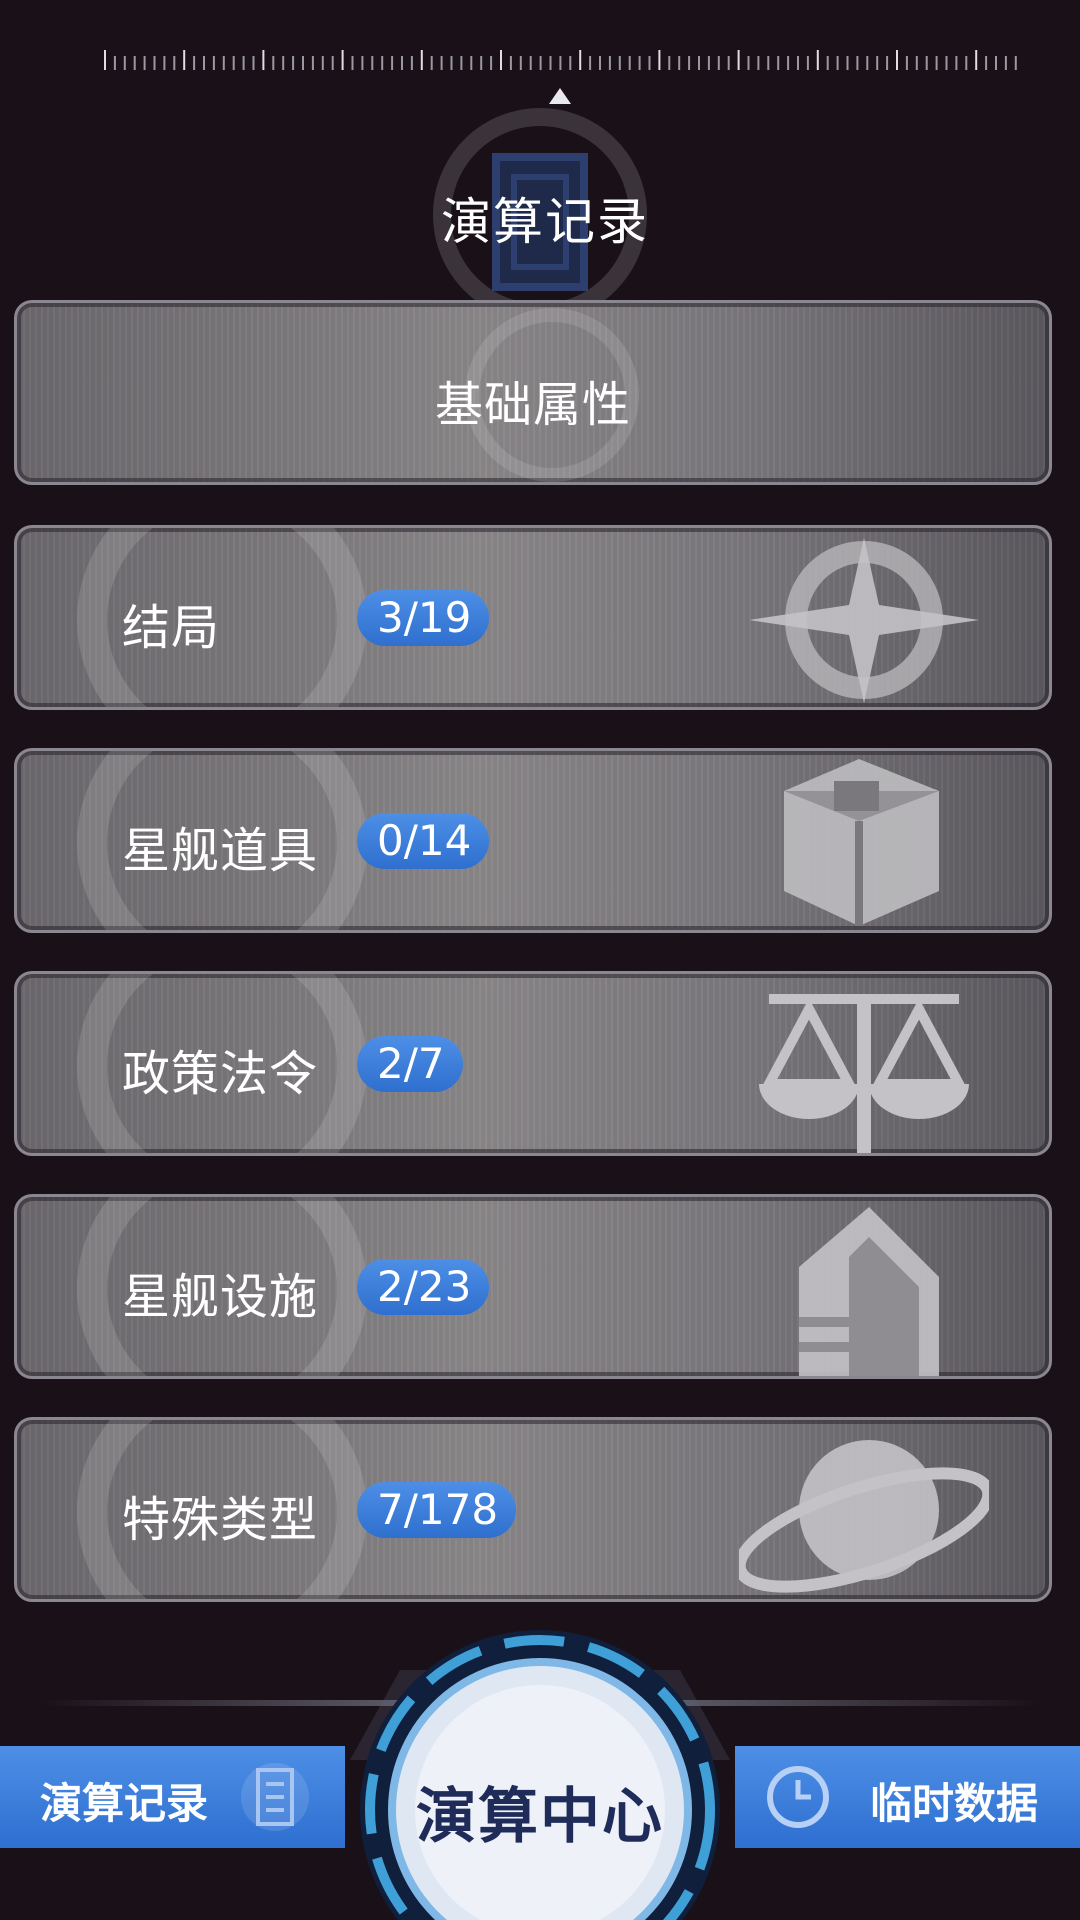 The height and width of the screenshot is (1920, 1080). What do you see at coordinates (220, 1297) in the screenshot?
I see `category-label: 星舰设施` at bounding box center [220, 1297].